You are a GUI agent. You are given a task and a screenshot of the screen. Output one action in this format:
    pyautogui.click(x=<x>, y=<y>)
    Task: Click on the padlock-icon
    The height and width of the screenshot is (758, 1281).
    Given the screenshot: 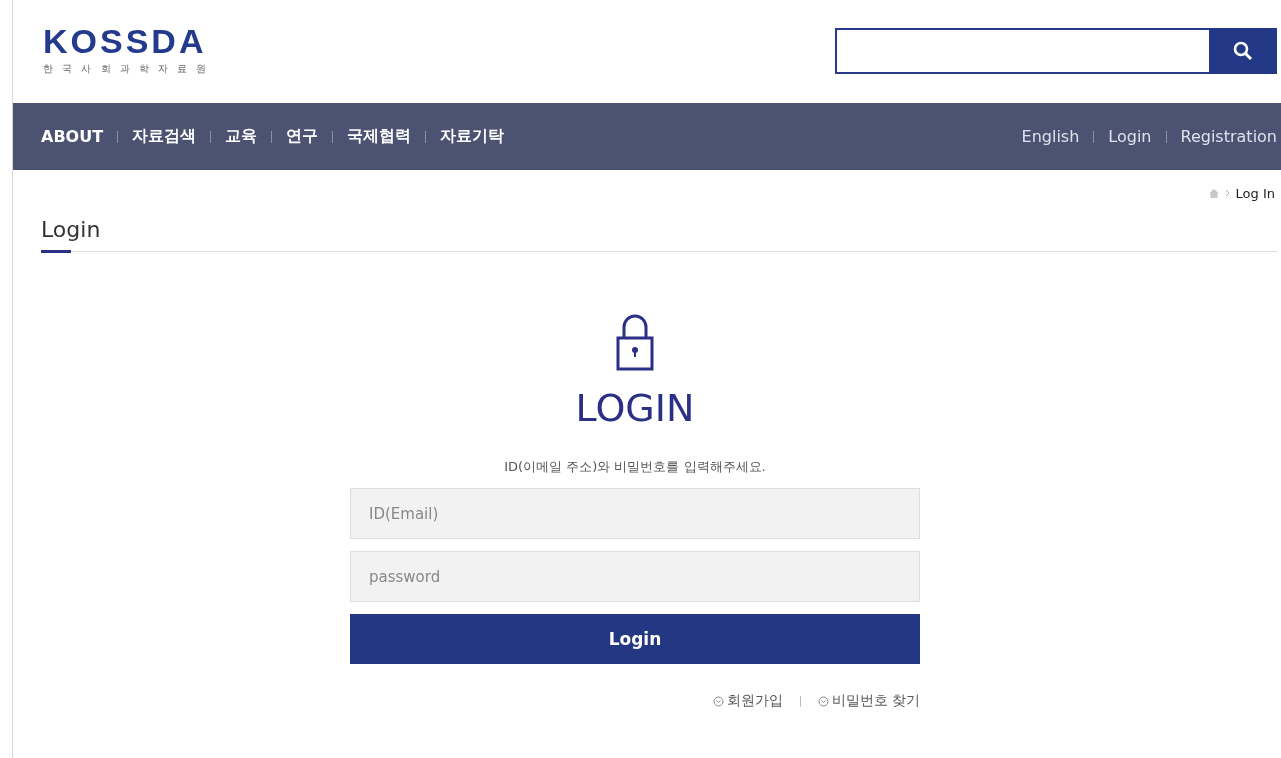 What is the action you would take?
    pyautogui.click(x=635, y=343)
    